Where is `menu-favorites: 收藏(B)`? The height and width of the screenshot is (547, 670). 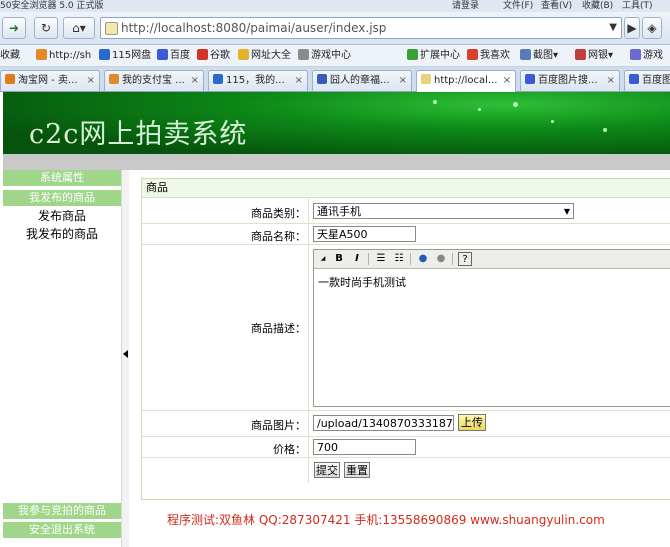 menu-favorites: 收藏(B) is located at coordinates (597, 5).